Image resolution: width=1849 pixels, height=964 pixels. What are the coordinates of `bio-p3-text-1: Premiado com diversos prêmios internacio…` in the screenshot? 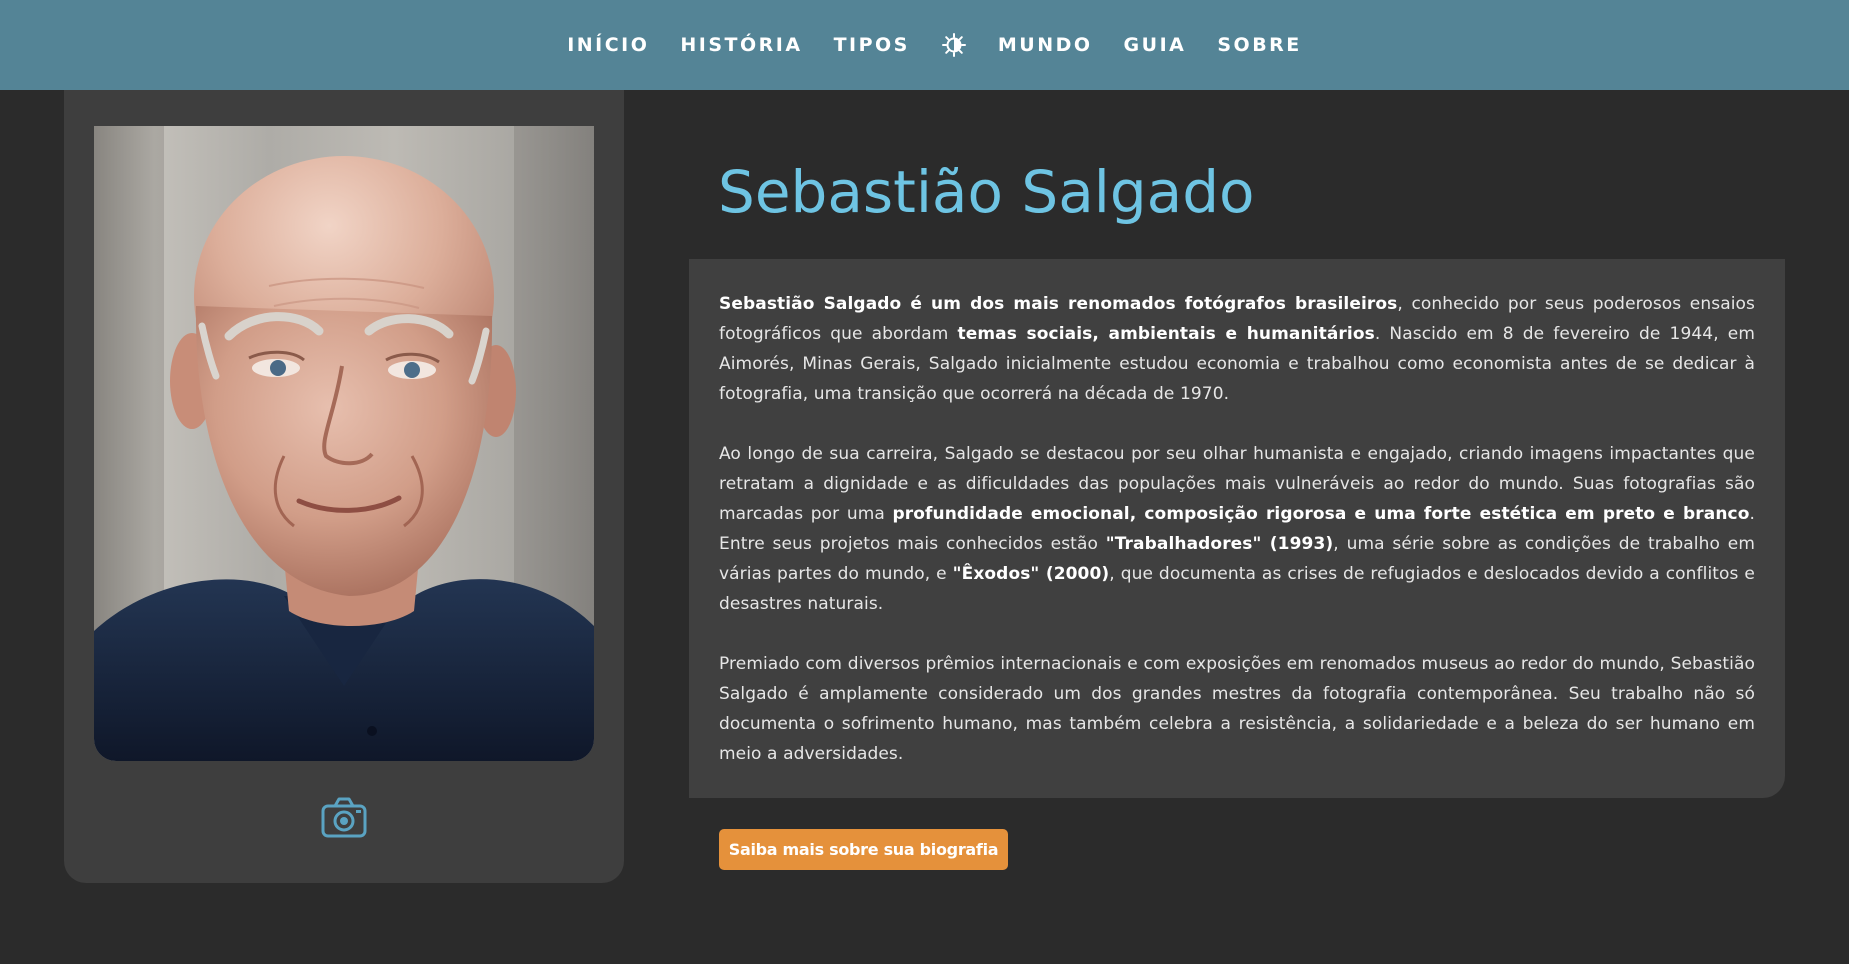 It's located at (1237, 709).